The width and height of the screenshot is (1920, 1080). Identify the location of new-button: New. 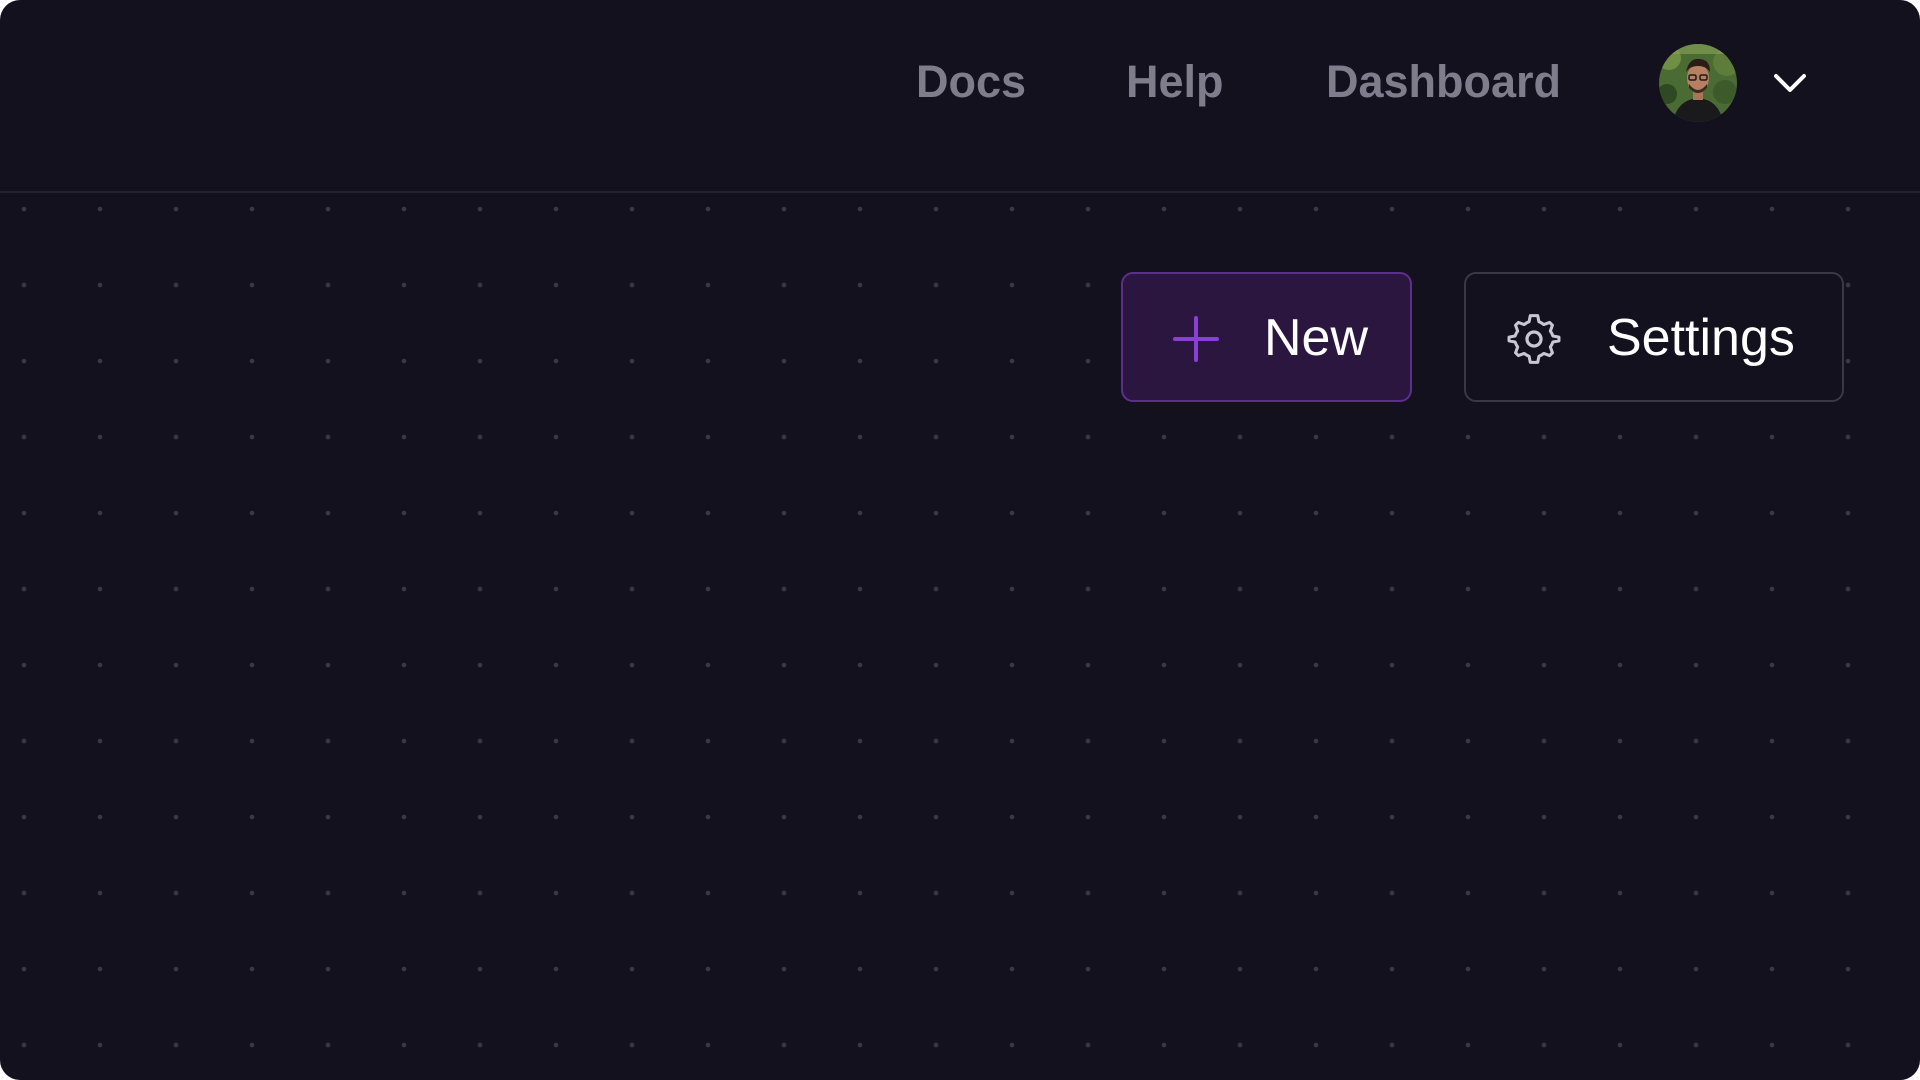
(1266, 337).